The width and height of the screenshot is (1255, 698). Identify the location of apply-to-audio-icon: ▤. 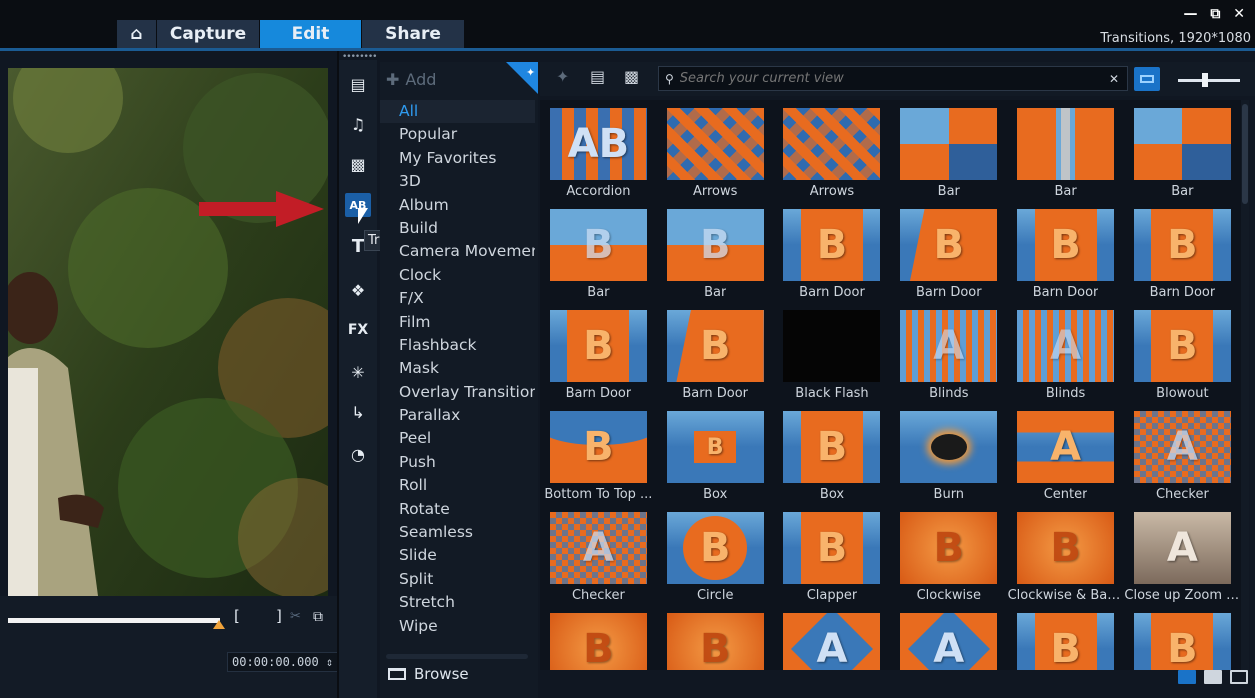
(597, 76).